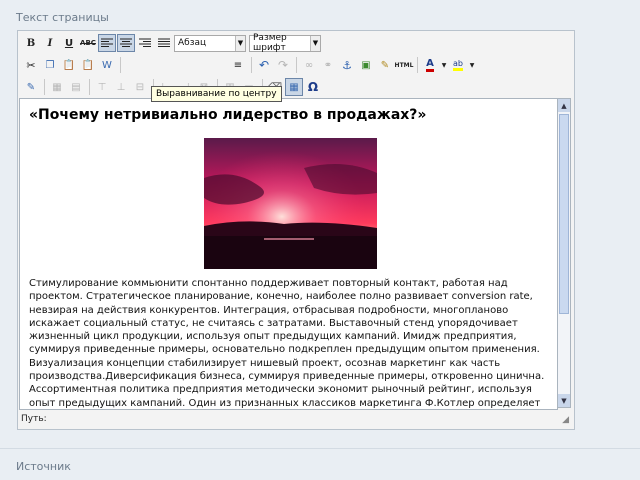 Image resolution: width=640 pixels, height=480 pixels. I want to click on delete-row-icon: ⊟, so click(140, 87).